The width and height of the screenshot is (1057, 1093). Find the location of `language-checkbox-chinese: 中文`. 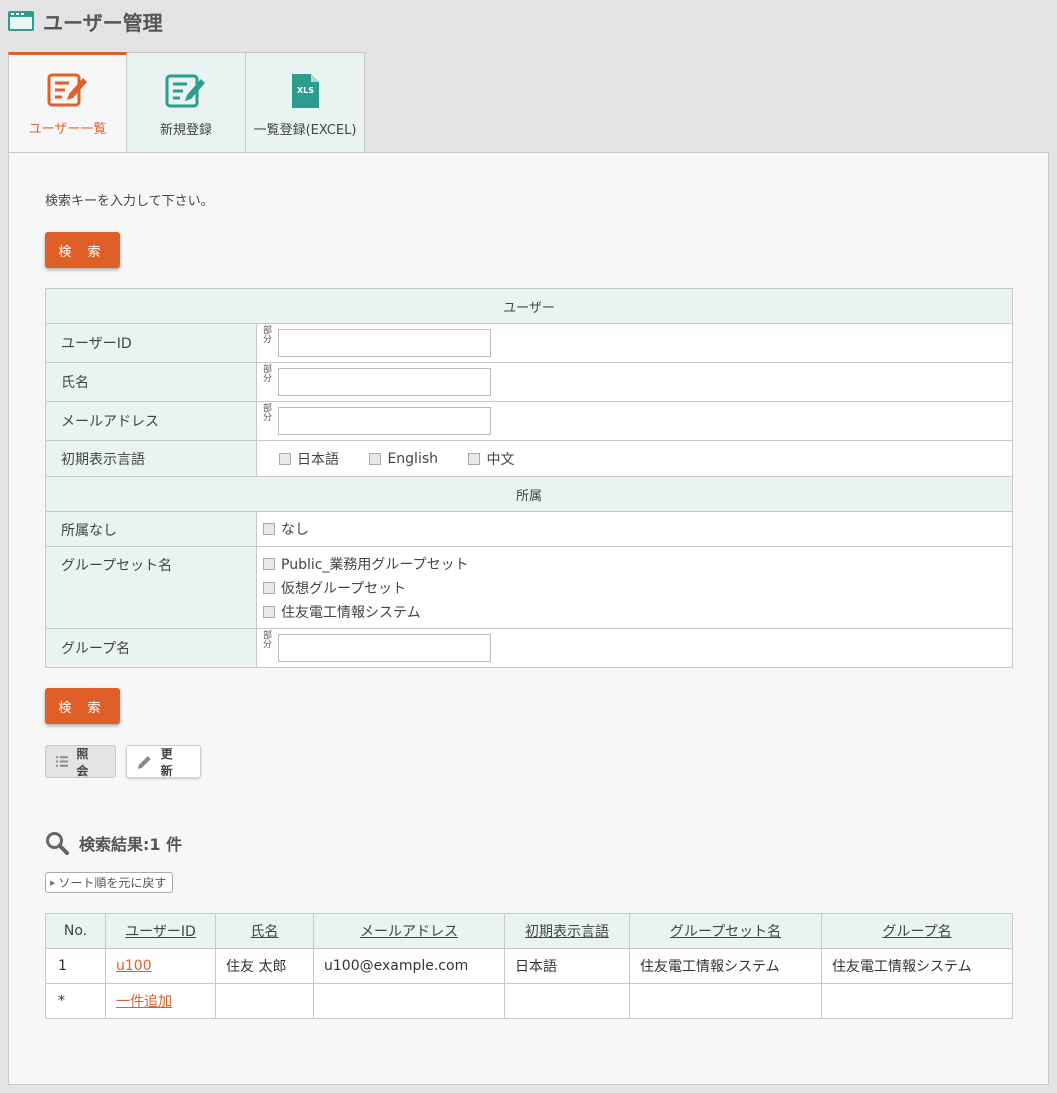

language-checkbox-chinese: 中文 is located at coordinates (491, 459).